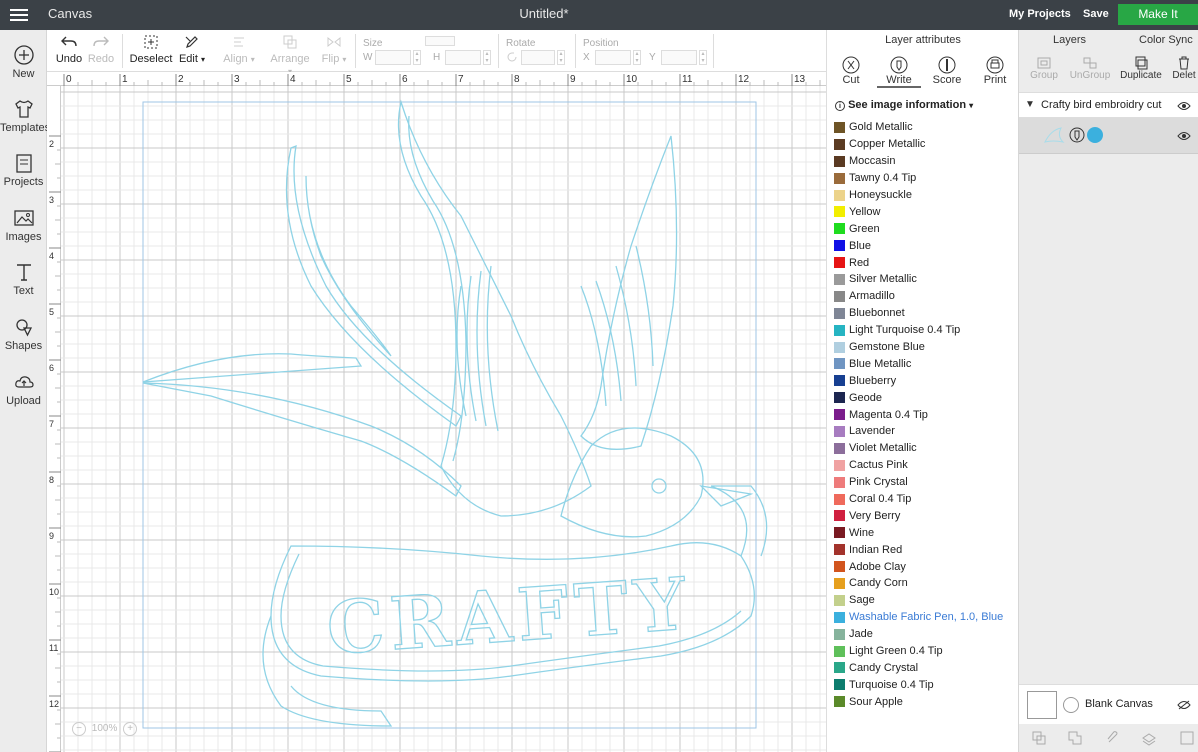 This screenshot has width=1198, height=752. Describe the element at coordinates (926, 499) in the screenshot. I see `pen-color-item: Coral 0.4 Tip` at that location.